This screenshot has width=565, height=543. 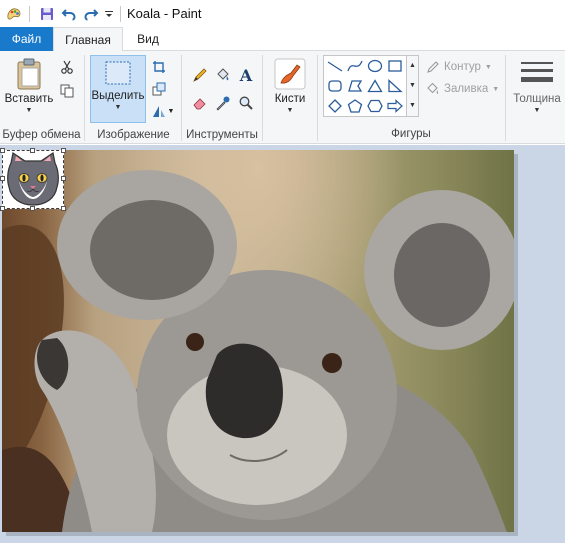 What do you see at coordinates (159, 89) in the screenshot?
I see `resize-icon` at bounding box center [159, 89].